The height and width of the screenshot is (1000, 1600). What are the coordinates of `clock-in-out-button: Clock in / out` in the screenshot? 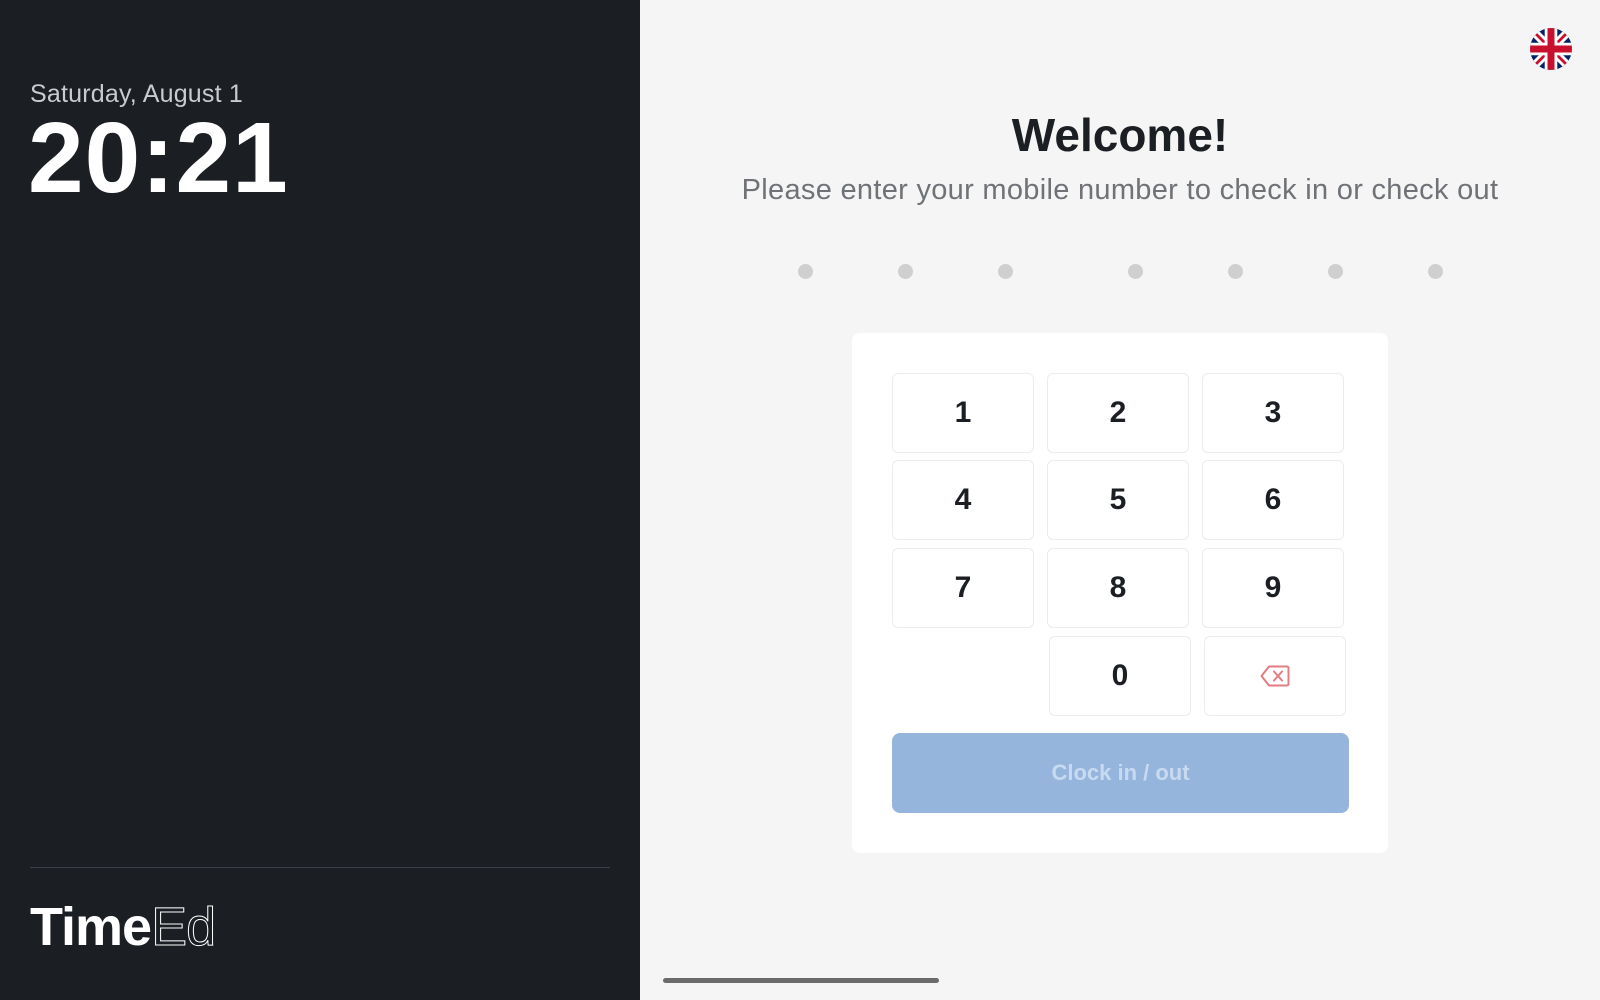 It's located at (1120, 773).